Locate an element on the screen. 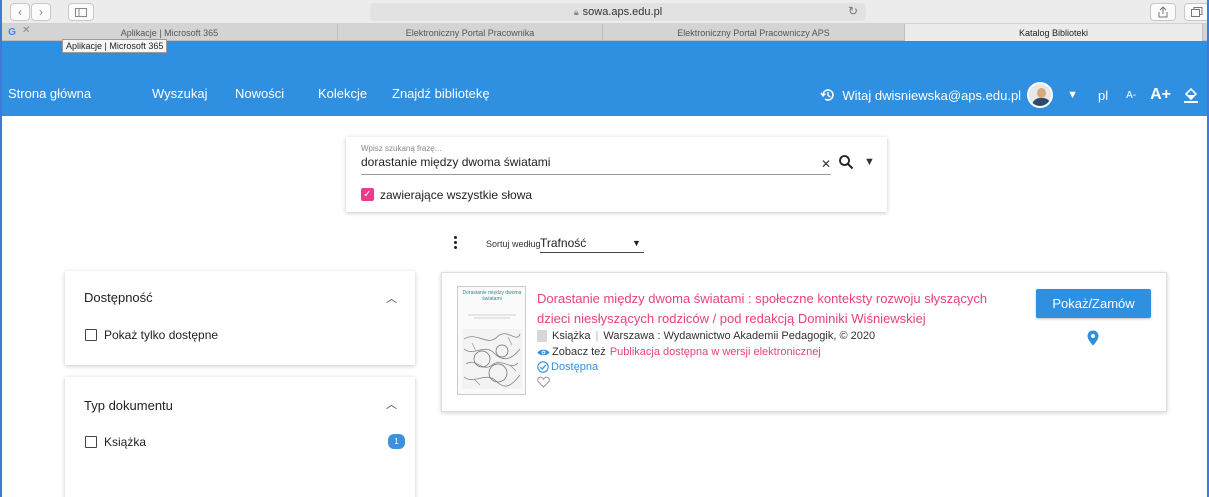  tab-tooltip: Aplikacje | Microsoft 365 is located at coordinates (115, 46).